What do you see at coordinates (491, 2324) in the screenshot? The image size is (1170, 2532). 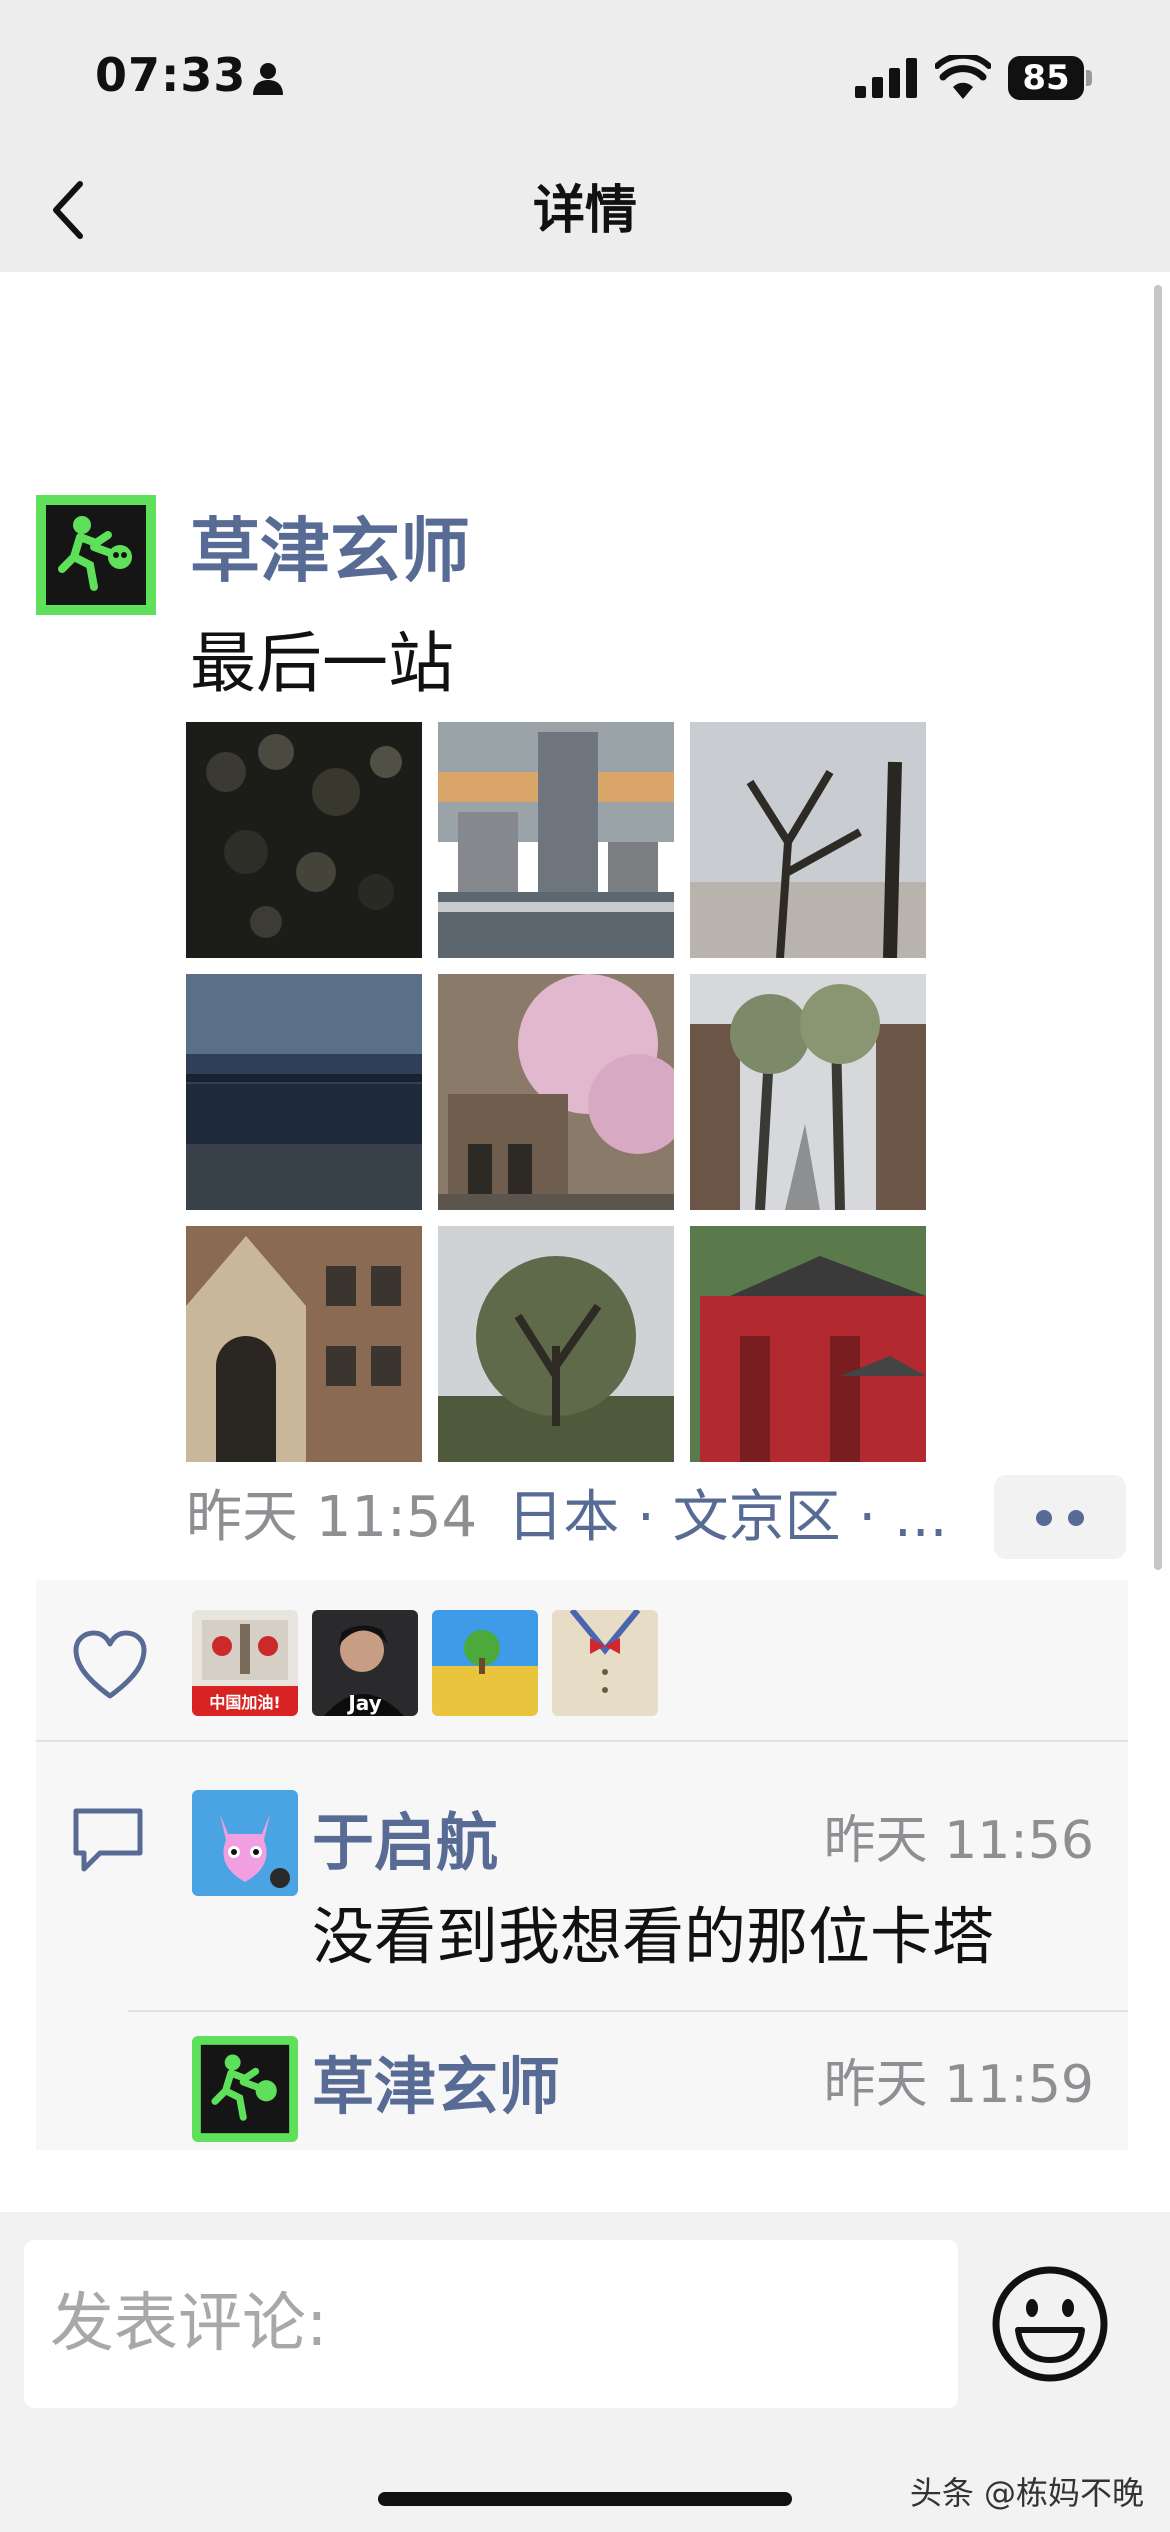 I see `comment-input` at bounding box center [491, 2324].